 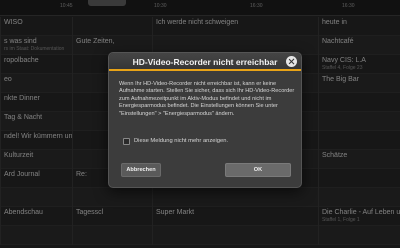 What do you see at coordinates (126, 141) in the screenshot?
I see `dont-show-again-checkbox` at bounding box center [126, 141].